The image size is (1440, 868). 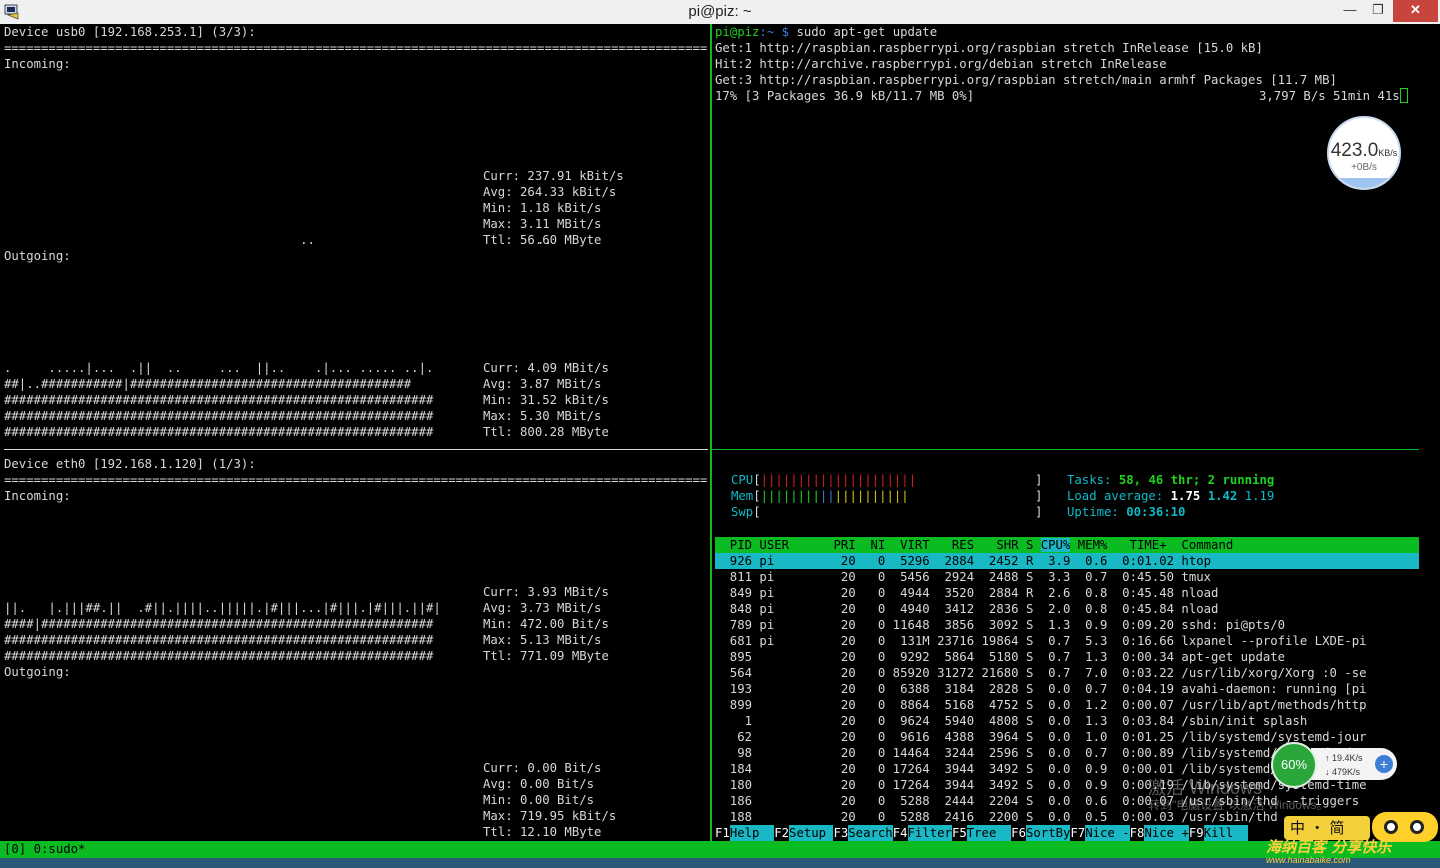 I want to click on fkey-group: F4Filter, so click(x=922, y=833).